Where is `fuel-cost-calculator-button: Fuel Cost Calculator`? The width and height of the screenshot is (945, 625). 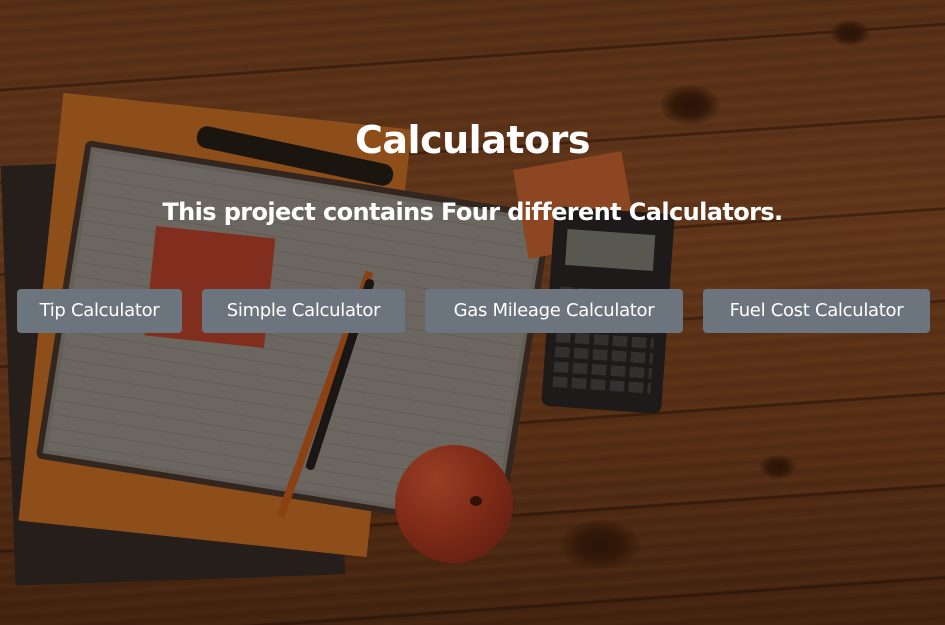 fuel-cost-calculator-button: Fuel Cost Calculator is located at coordinates (816, 311).